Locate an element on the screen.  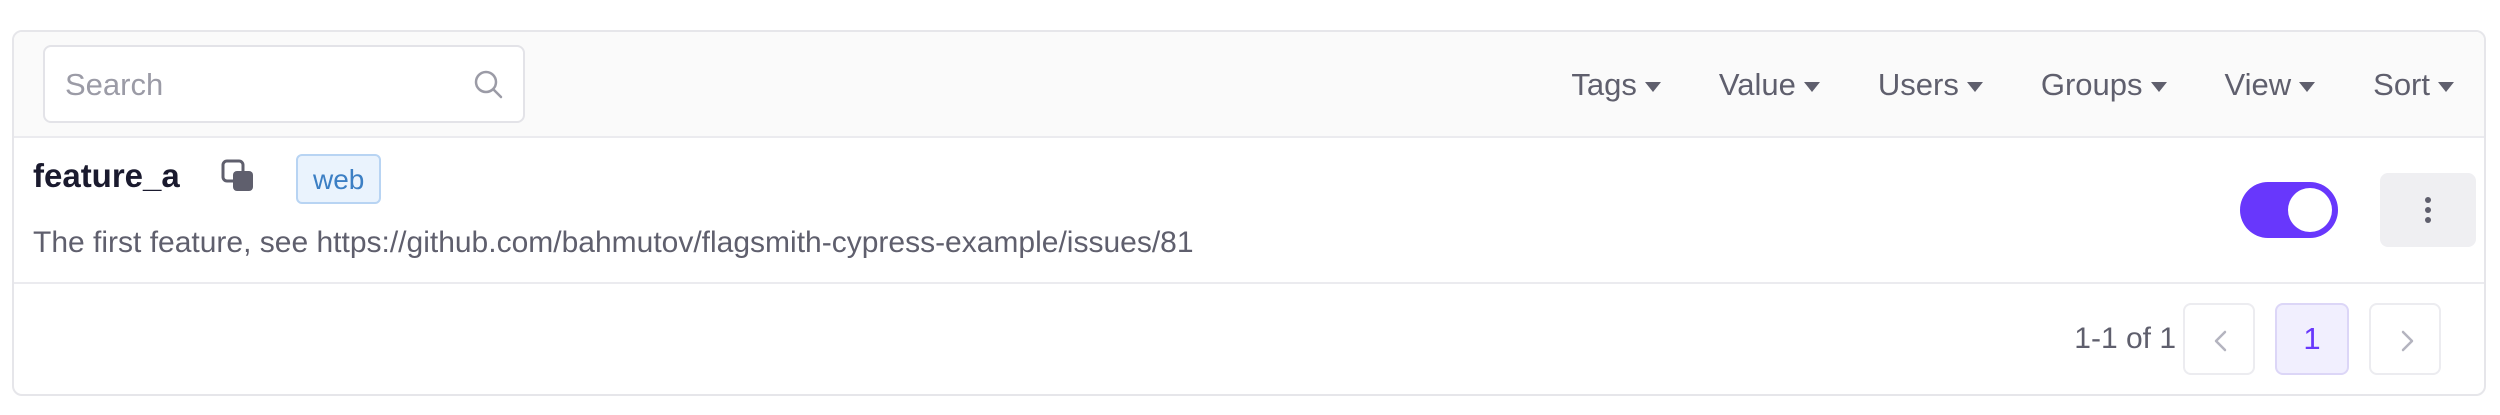
filter-users-dropdown: Users is located at coordinates (1930, 85).